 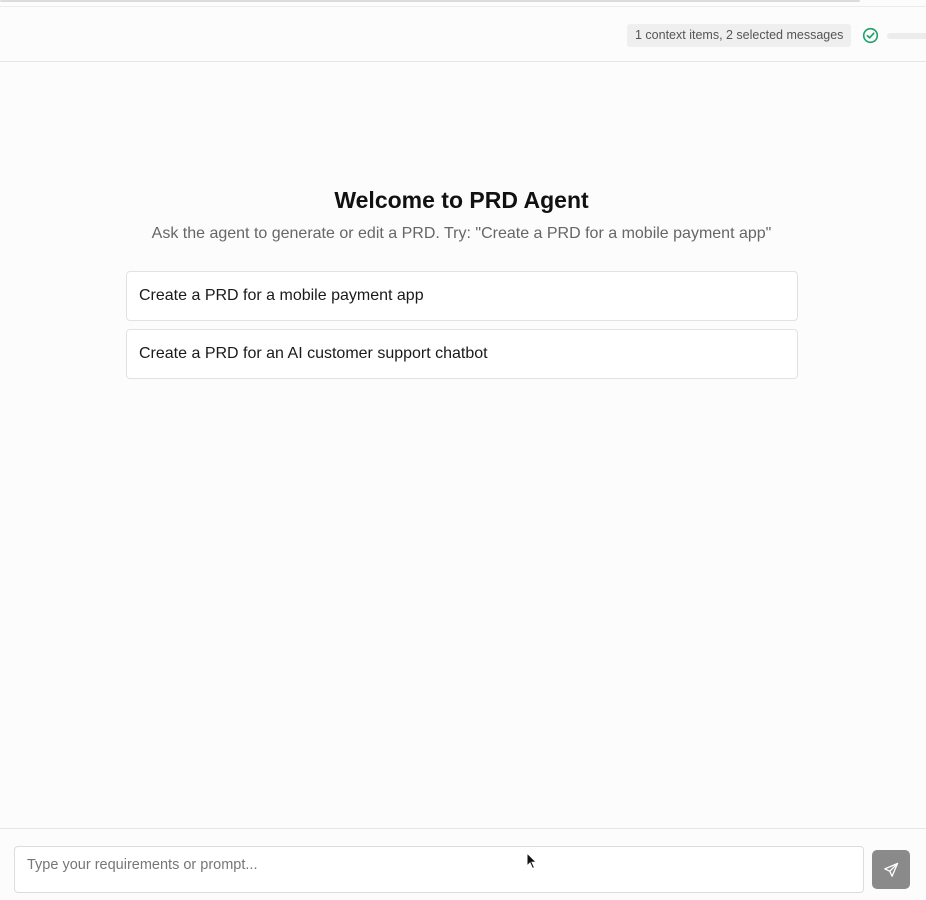 I want to click on composer, so click(x=463, y=864).